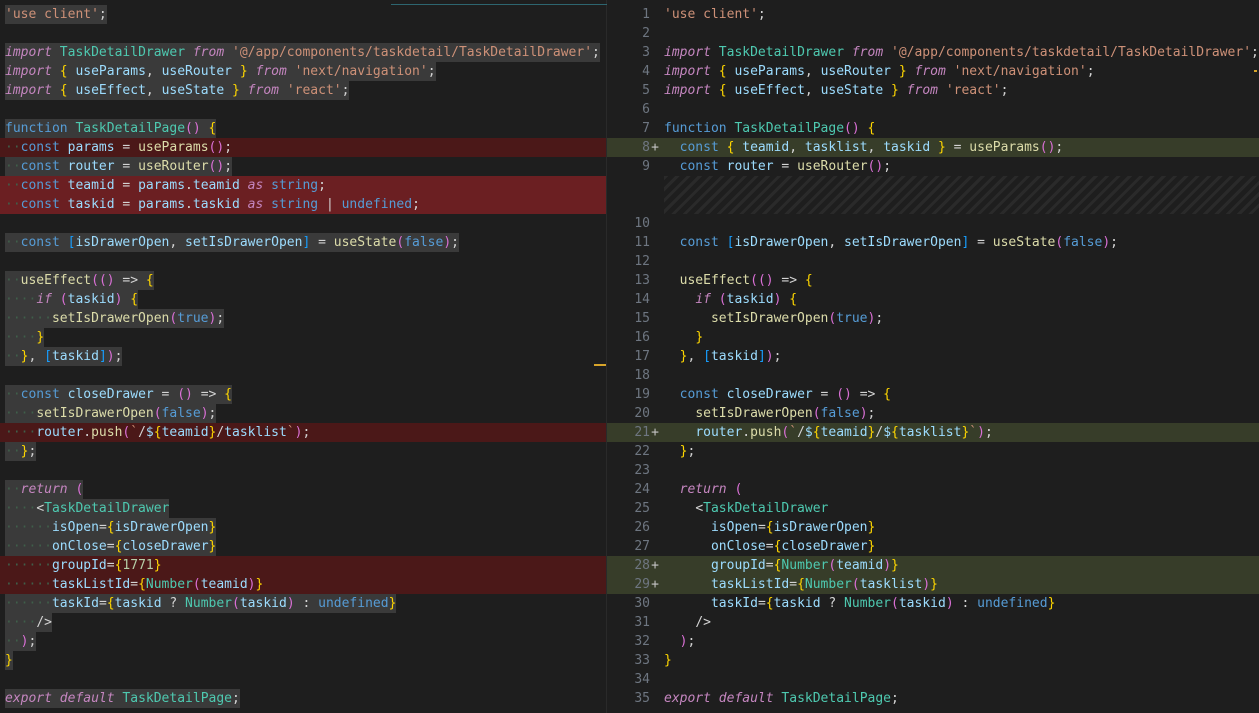 This screenshot has width=1259, height=713. I want to click on code-line: 13 useEffect(() => {, so click(933, 280).